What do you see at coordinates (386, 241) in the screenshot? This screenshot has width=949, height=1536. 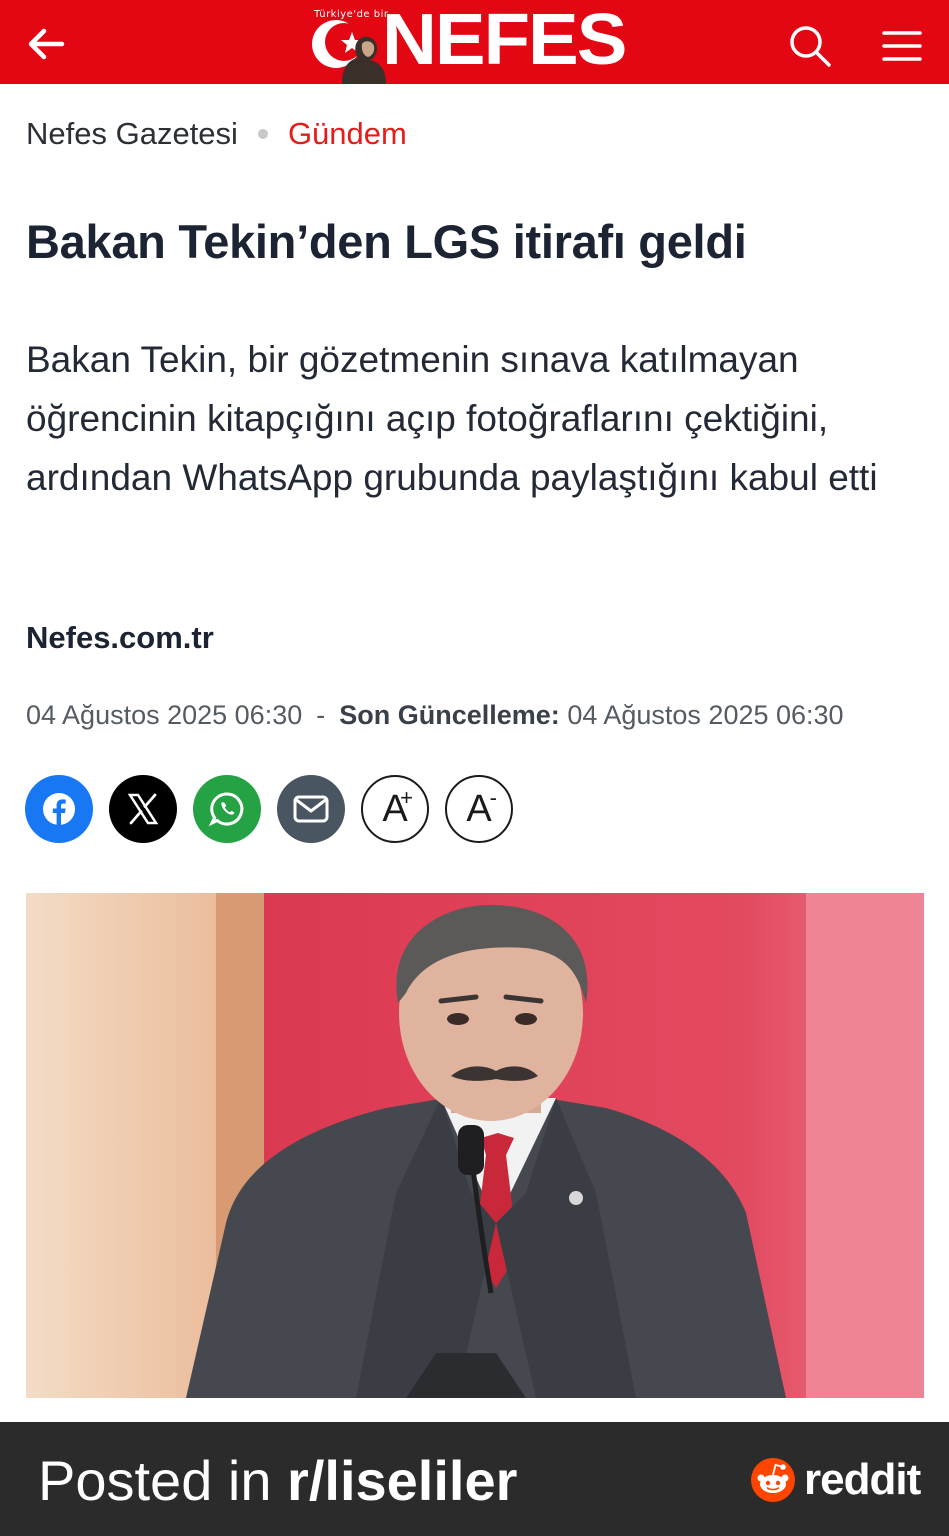 I see `article-headline: Bakan Tekin’den LGS itirafı geldi` at bounding box center [386, 241].